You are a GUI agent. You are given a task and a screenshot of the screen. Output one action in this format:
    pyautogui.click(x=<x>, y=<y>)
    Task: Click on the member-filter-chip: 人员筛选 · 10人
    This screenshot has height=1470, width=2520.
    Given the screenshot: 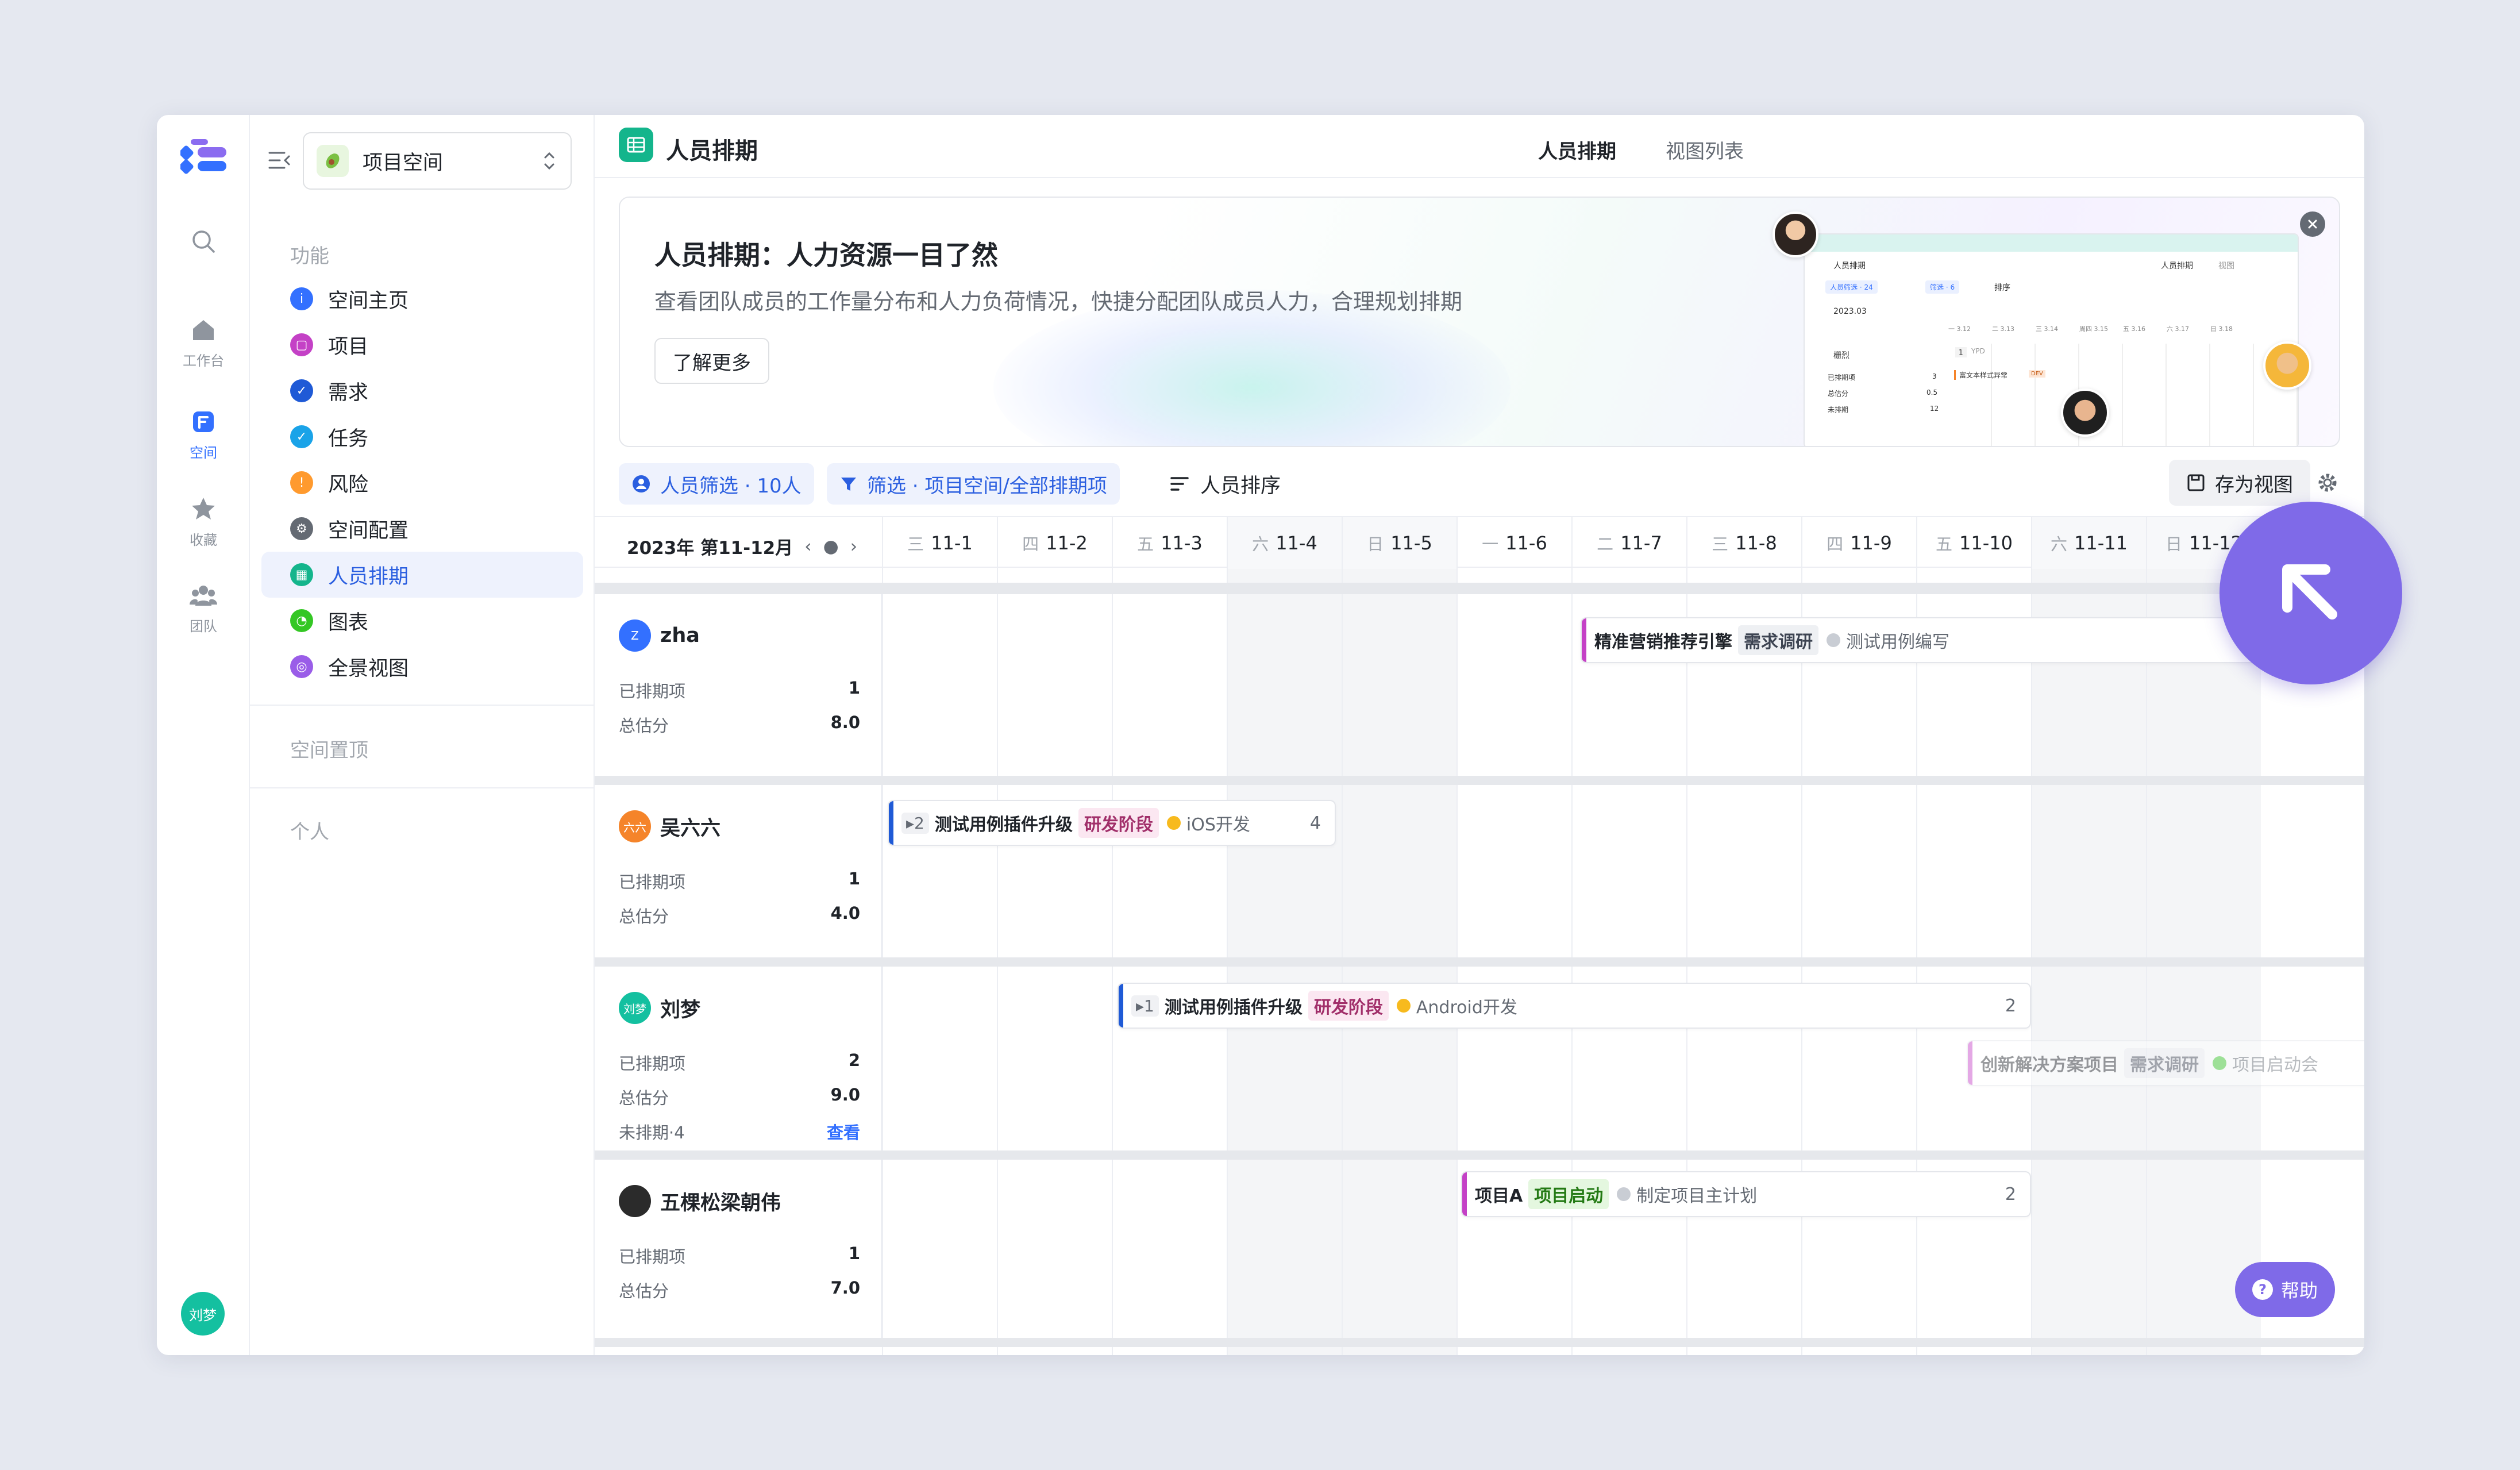 What is the action you would take?
    pyautogui.click(x=716, y=484)
    